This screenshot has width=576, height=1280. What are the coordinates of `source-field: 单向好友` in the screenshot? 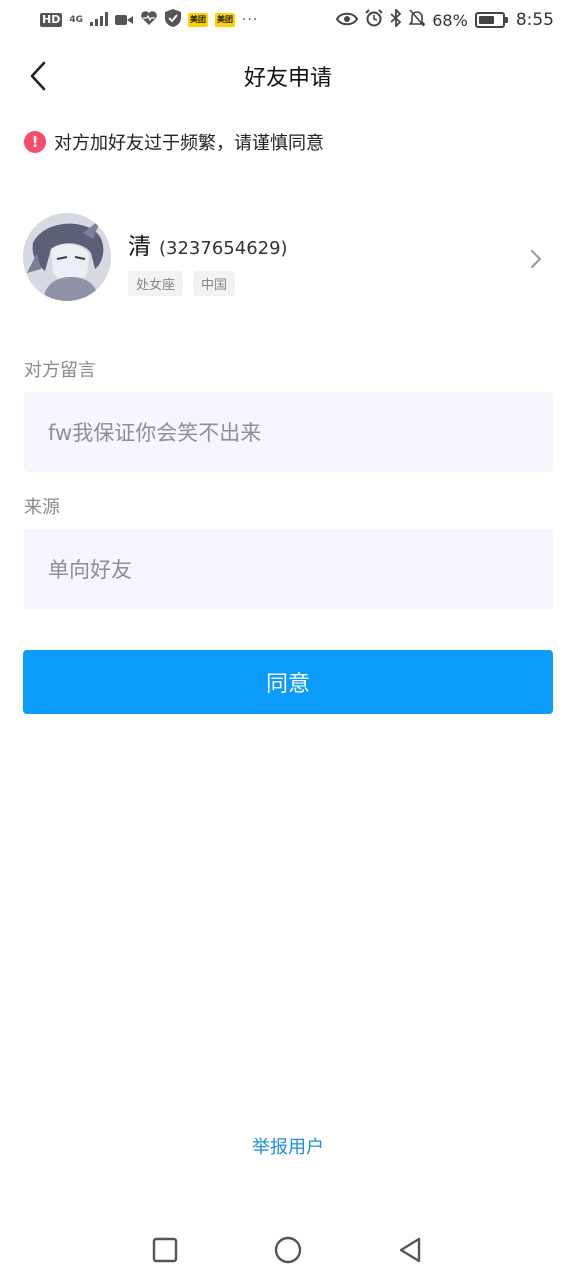 It's located at (288, 569).